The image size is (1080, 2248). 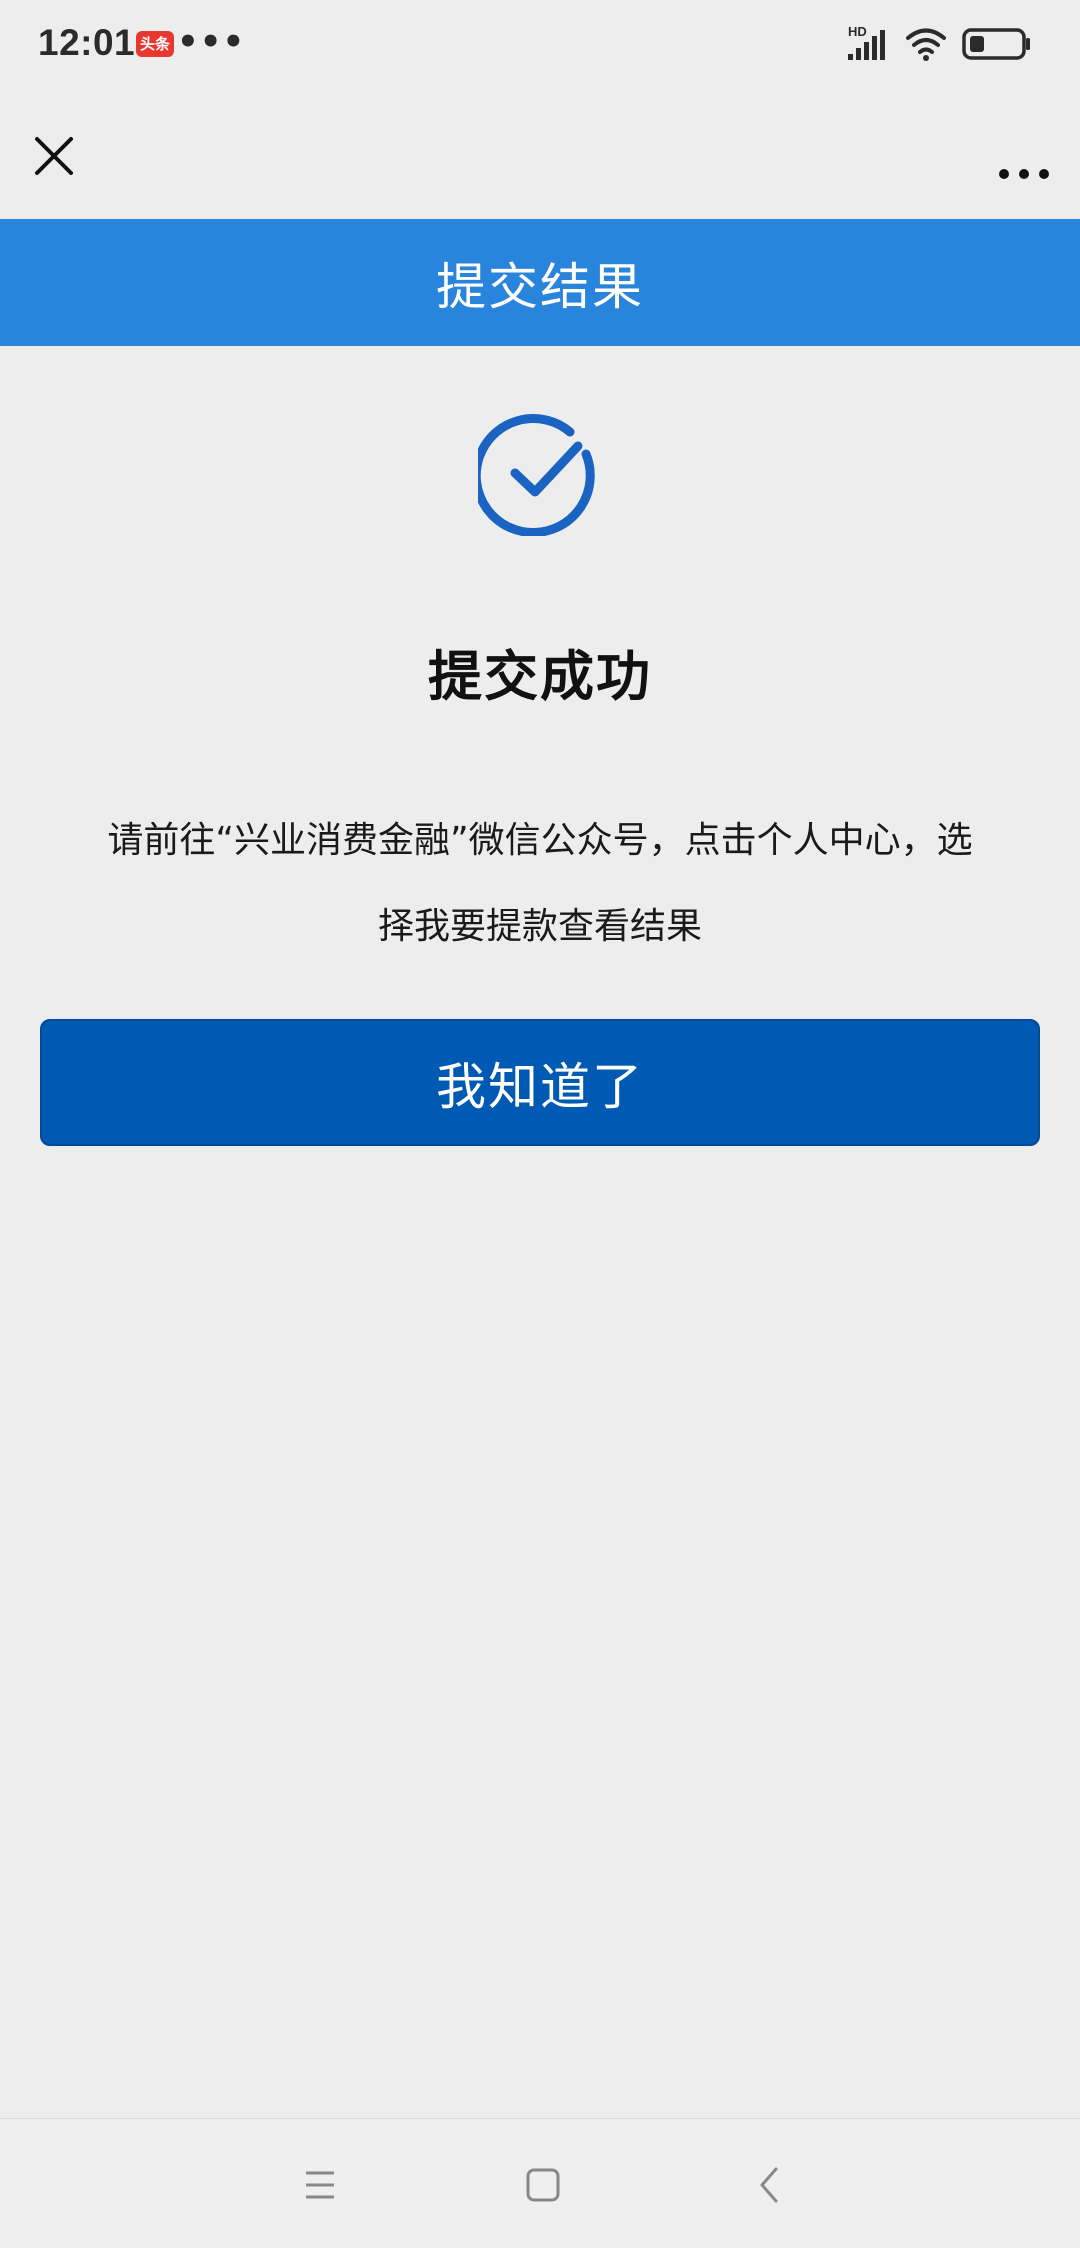 What do you see at coordinates (857, 31) in the screenshot?
I see `hd-label: HD` at bounding box center [857, 31].